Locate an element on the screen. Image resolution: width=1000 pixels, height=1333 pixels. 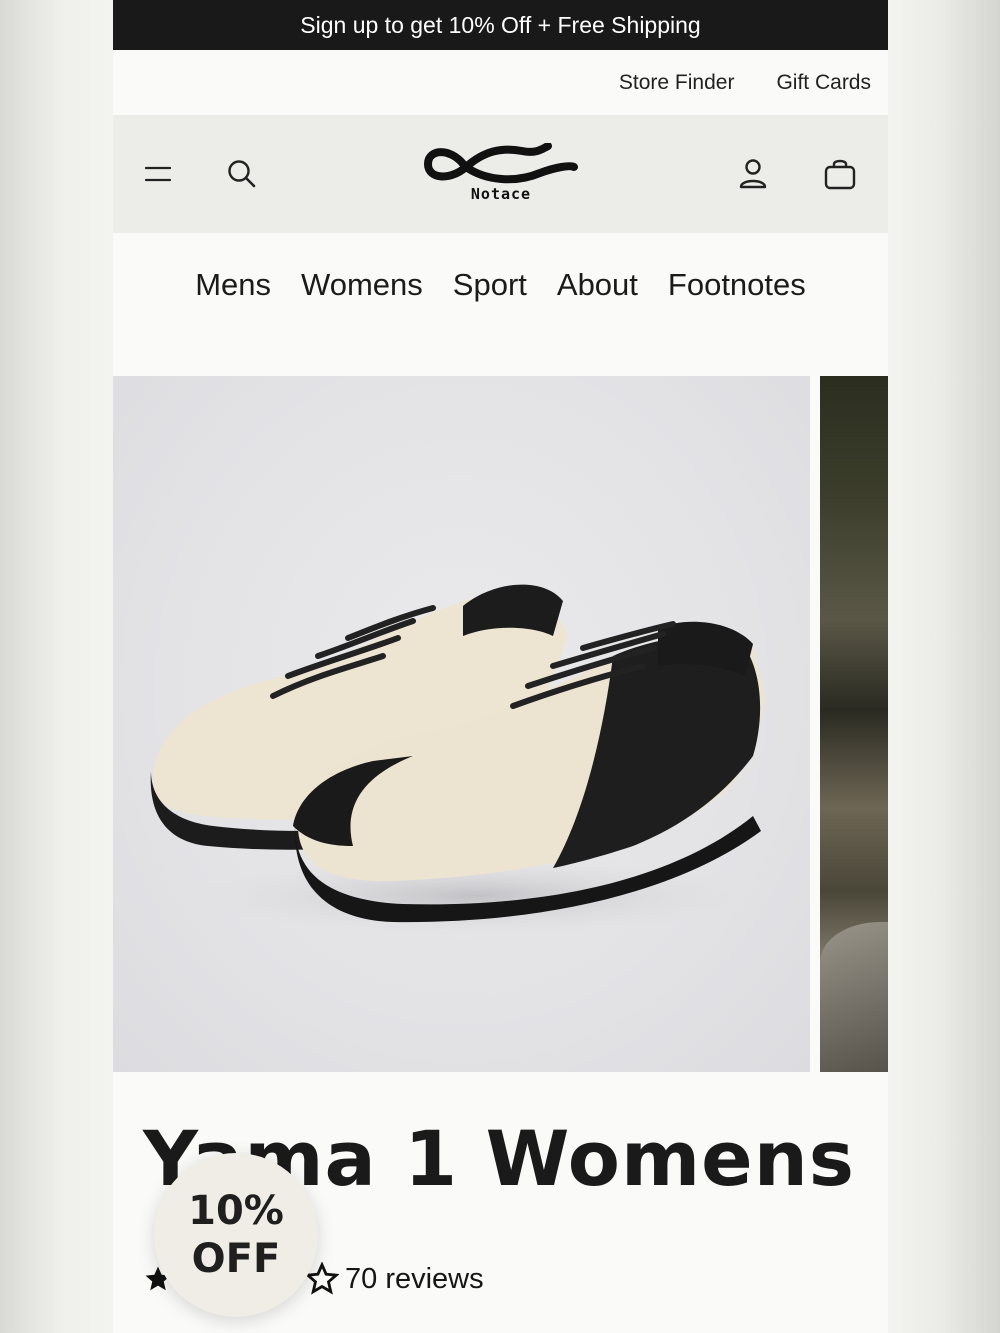
reviews-count: 70 reviews is located at coordinates (414, 1279).